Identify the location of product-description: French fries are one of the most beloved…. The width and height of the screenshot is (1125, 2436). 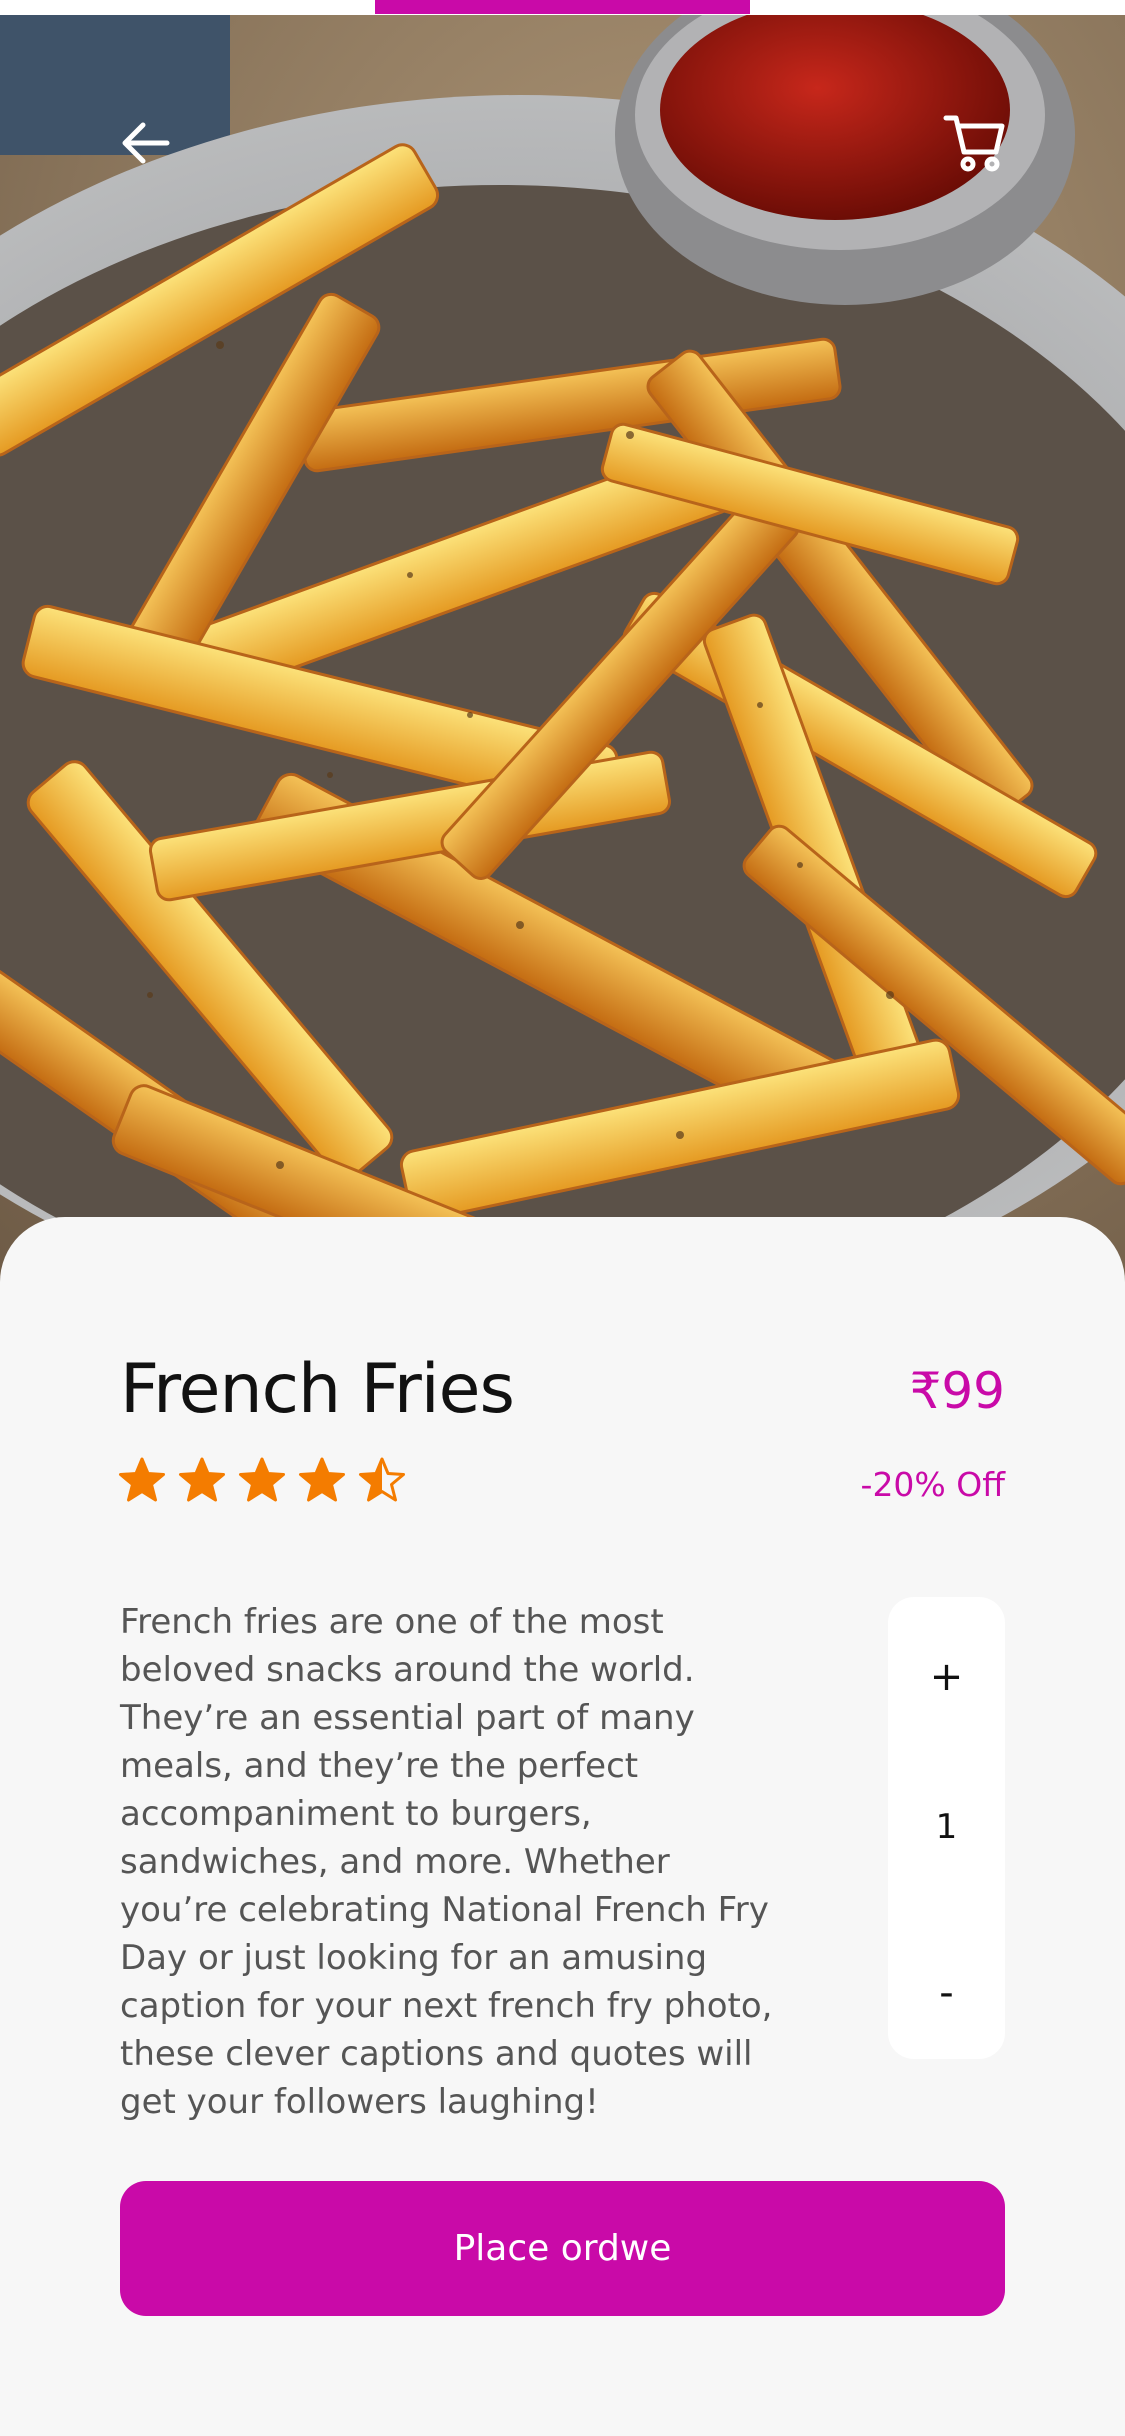
(446, 1862).